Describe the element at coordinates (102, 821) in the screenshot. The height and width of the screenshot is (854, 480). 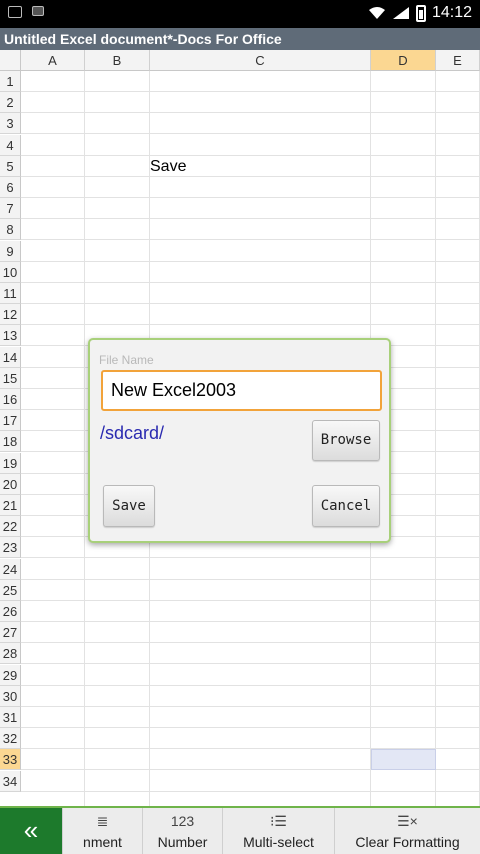
I see `alignment-icon: ≣` at that location.